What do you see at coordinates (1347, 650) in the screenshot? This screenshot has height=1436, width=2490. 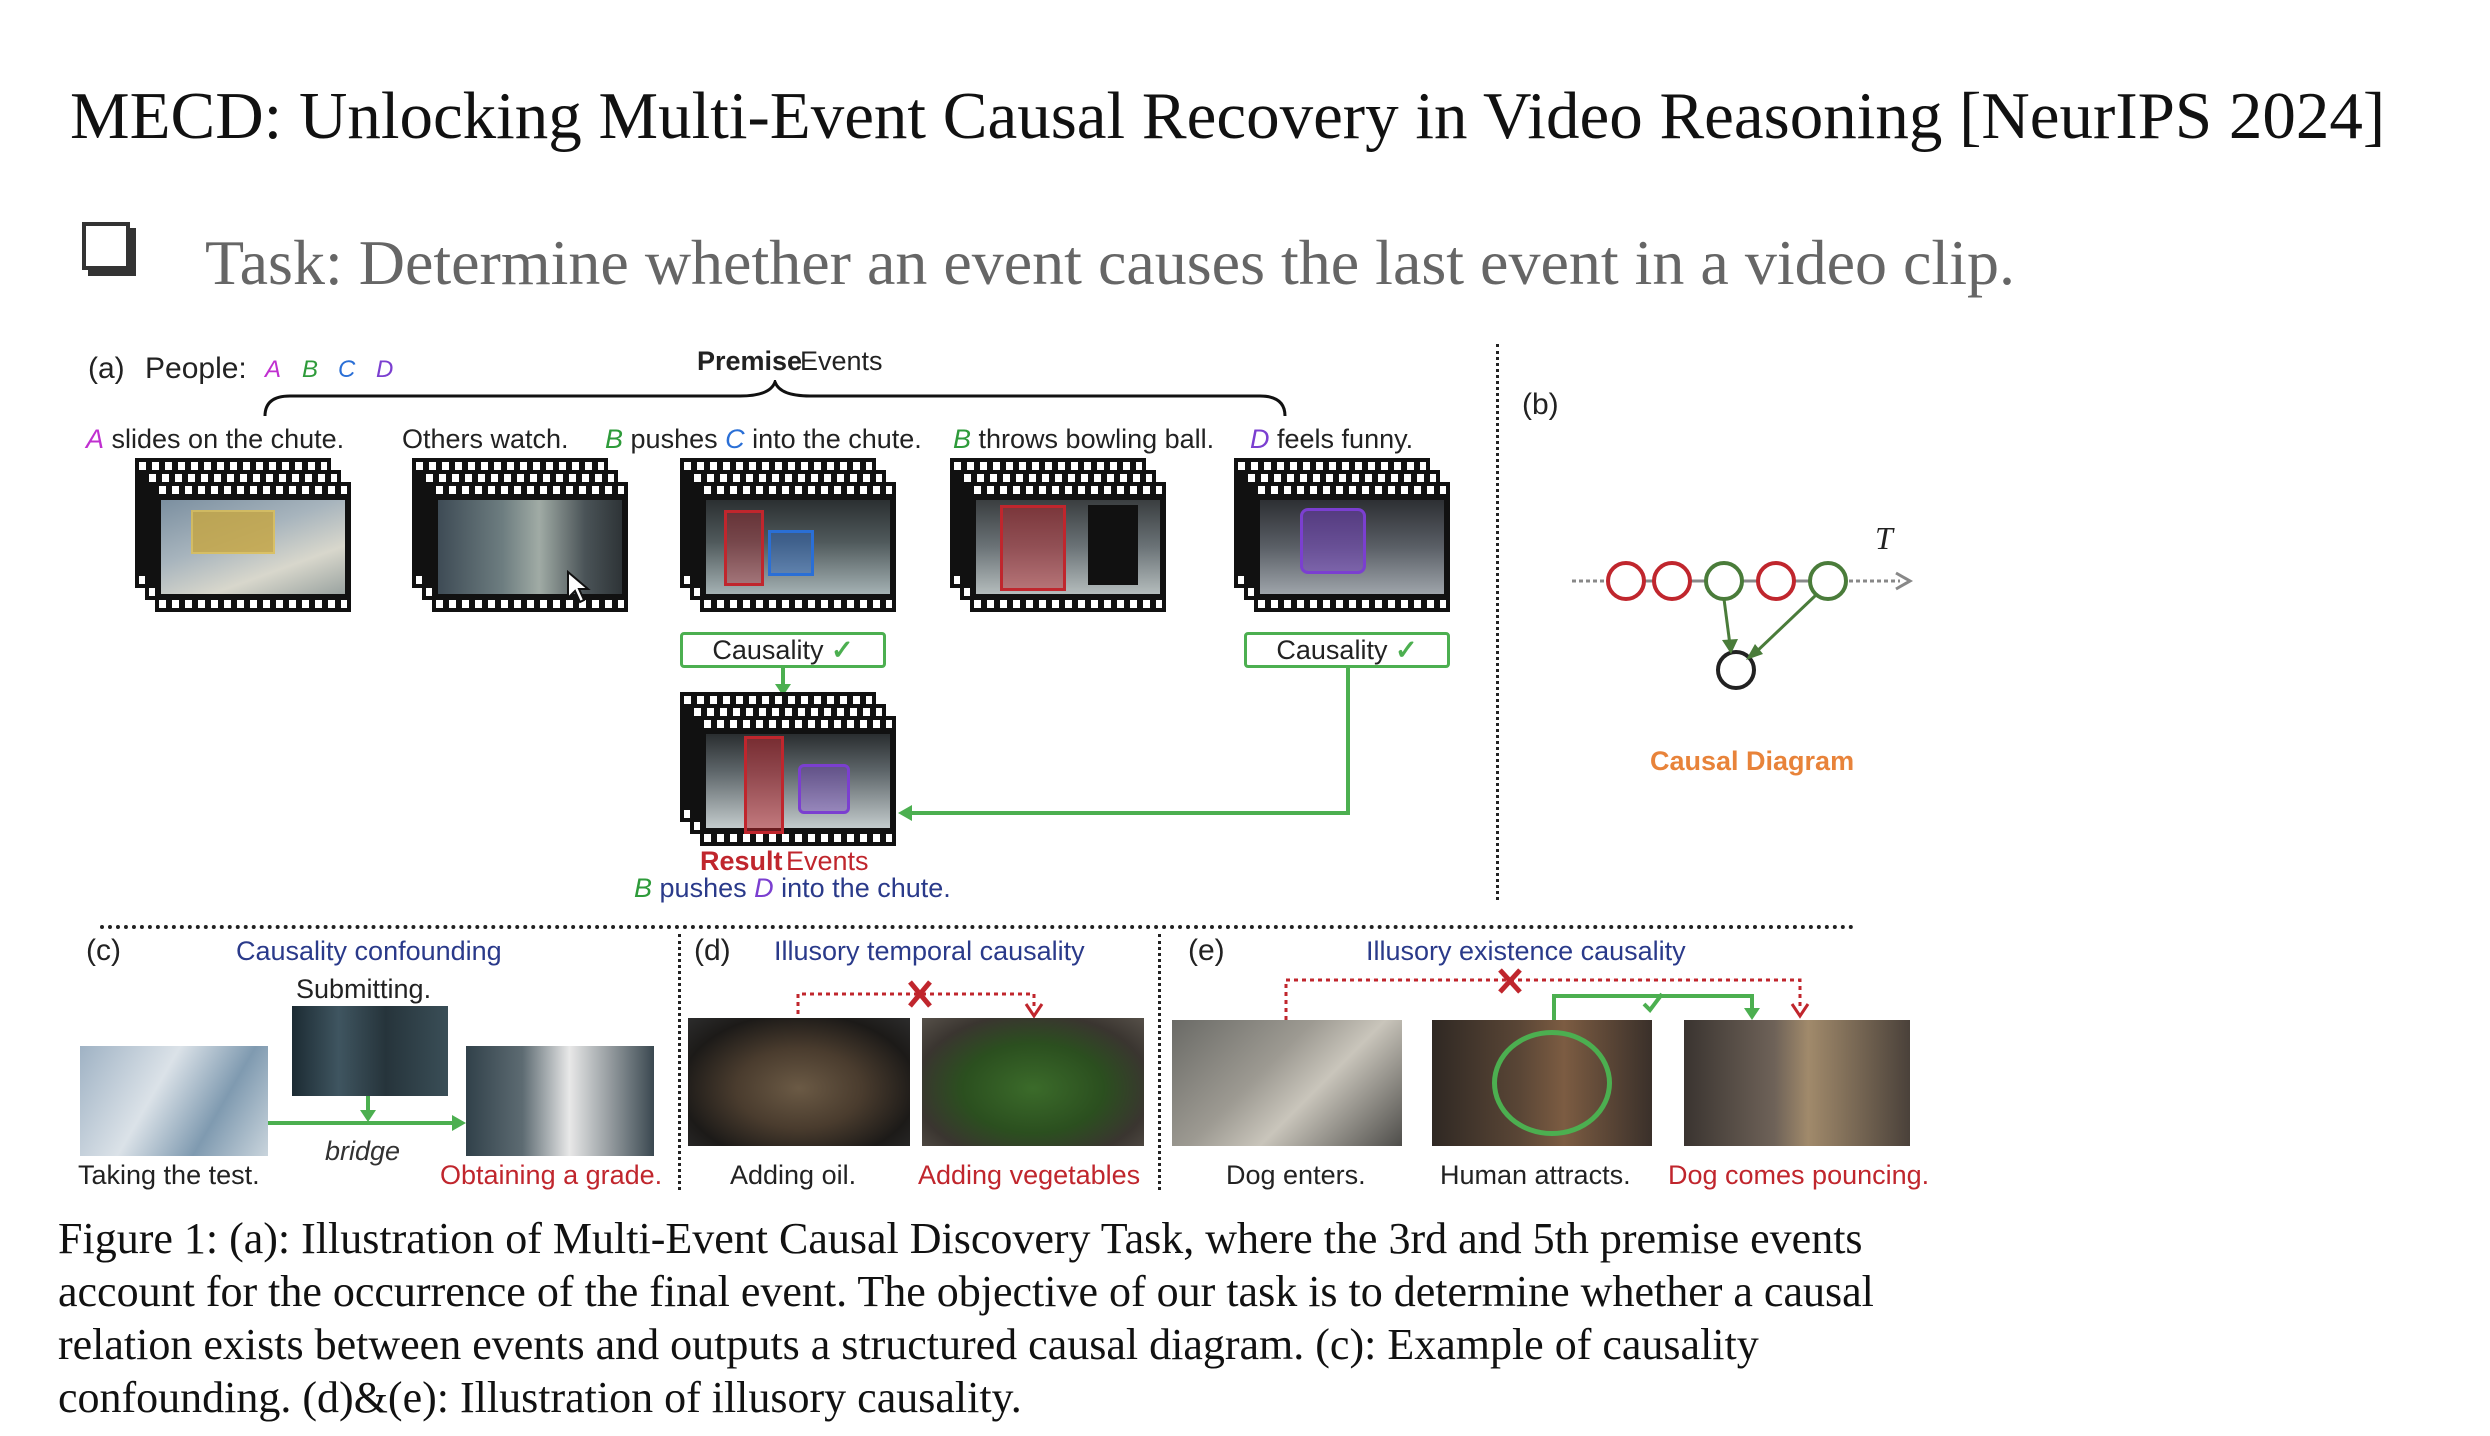 I see `causality-box-event-5: Causality ✓` at bounding box center [1347, 650].